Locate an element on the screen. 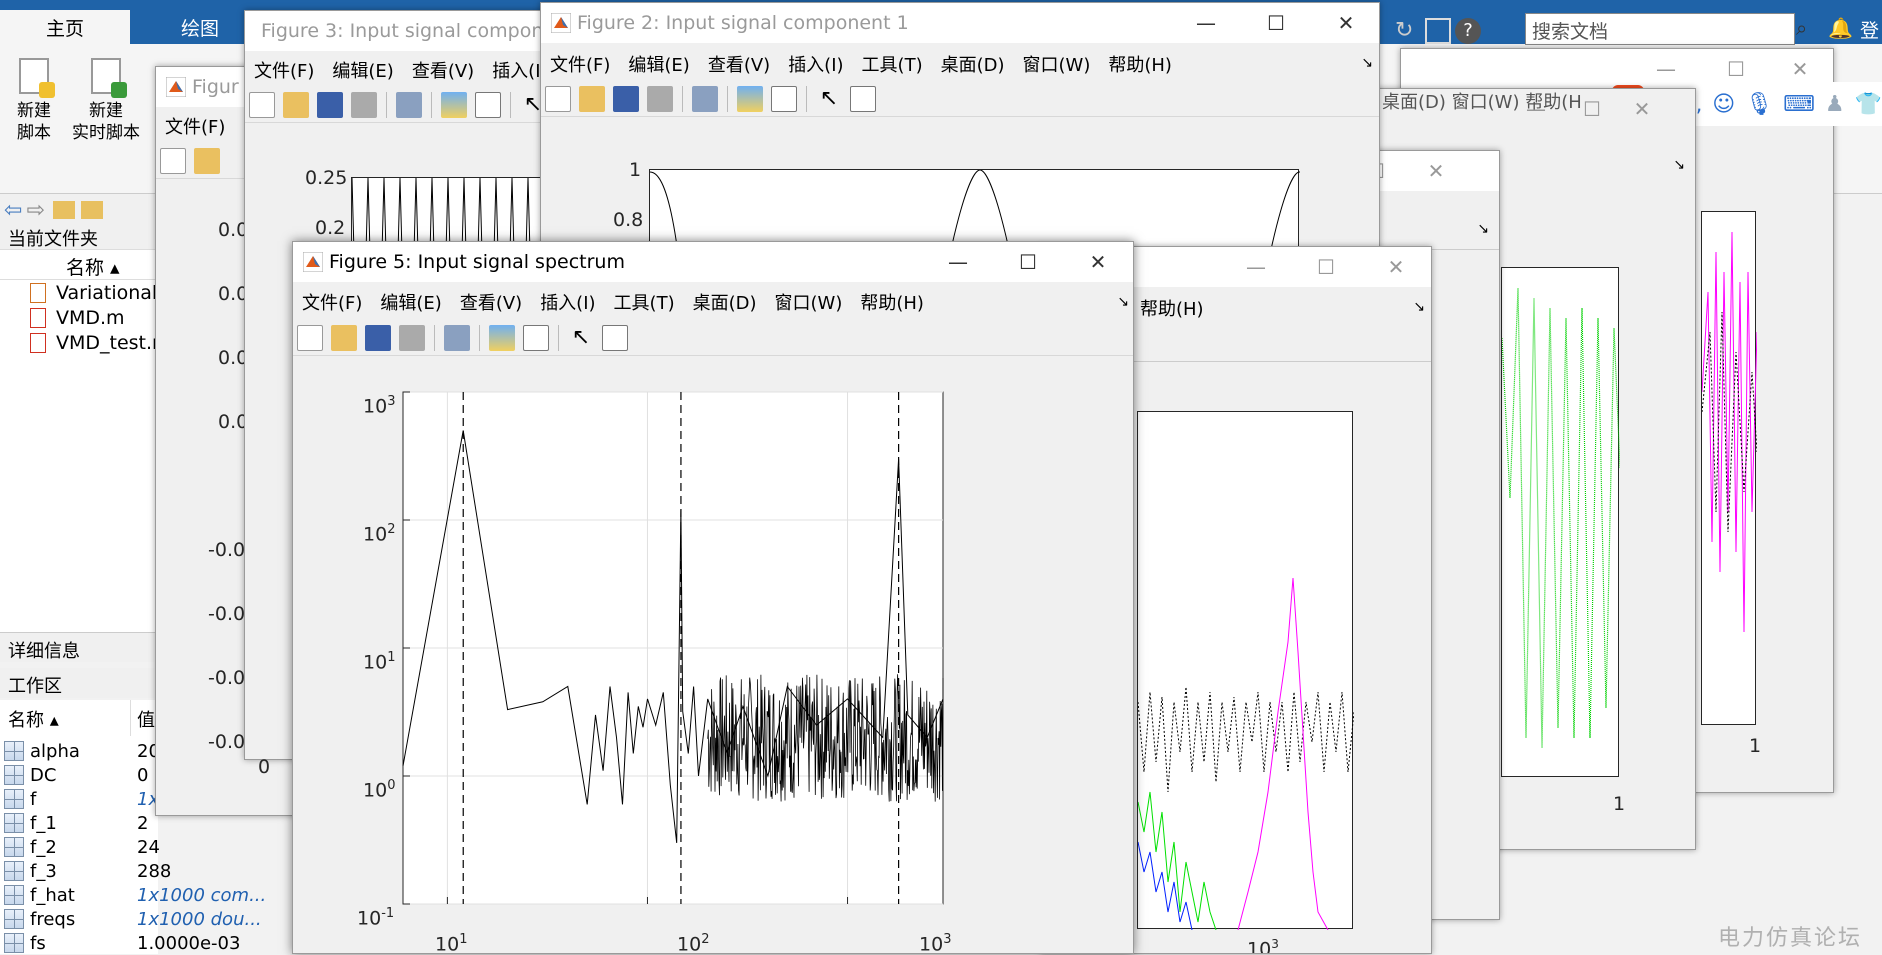 The image size is (1882, 955). refresh-icon: ↻ is located at coordinates (1408, 31).